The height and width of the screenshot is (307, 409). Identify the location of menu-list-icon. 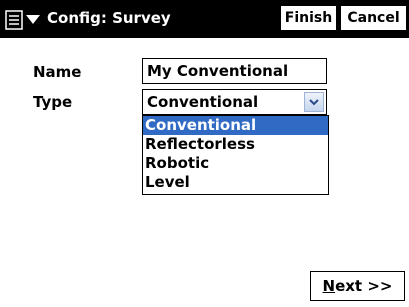
(13, 19).